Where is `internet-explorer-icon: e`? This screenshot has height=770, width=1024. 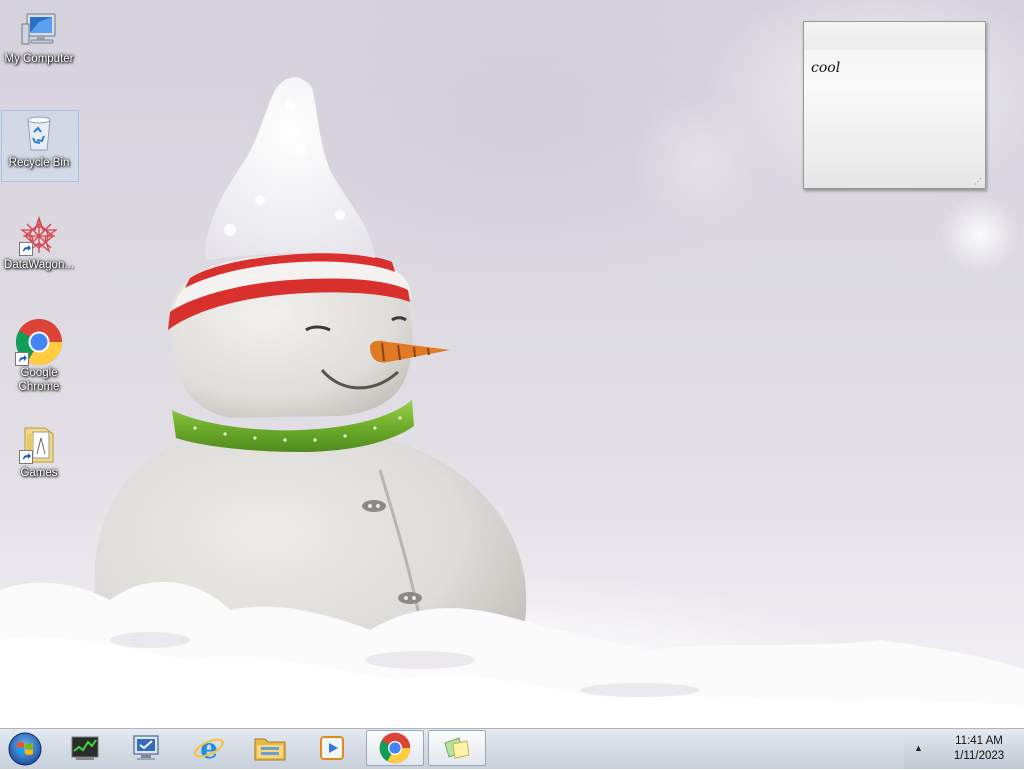 internet-explorer-icon: e is located at coordinates (209, 748).